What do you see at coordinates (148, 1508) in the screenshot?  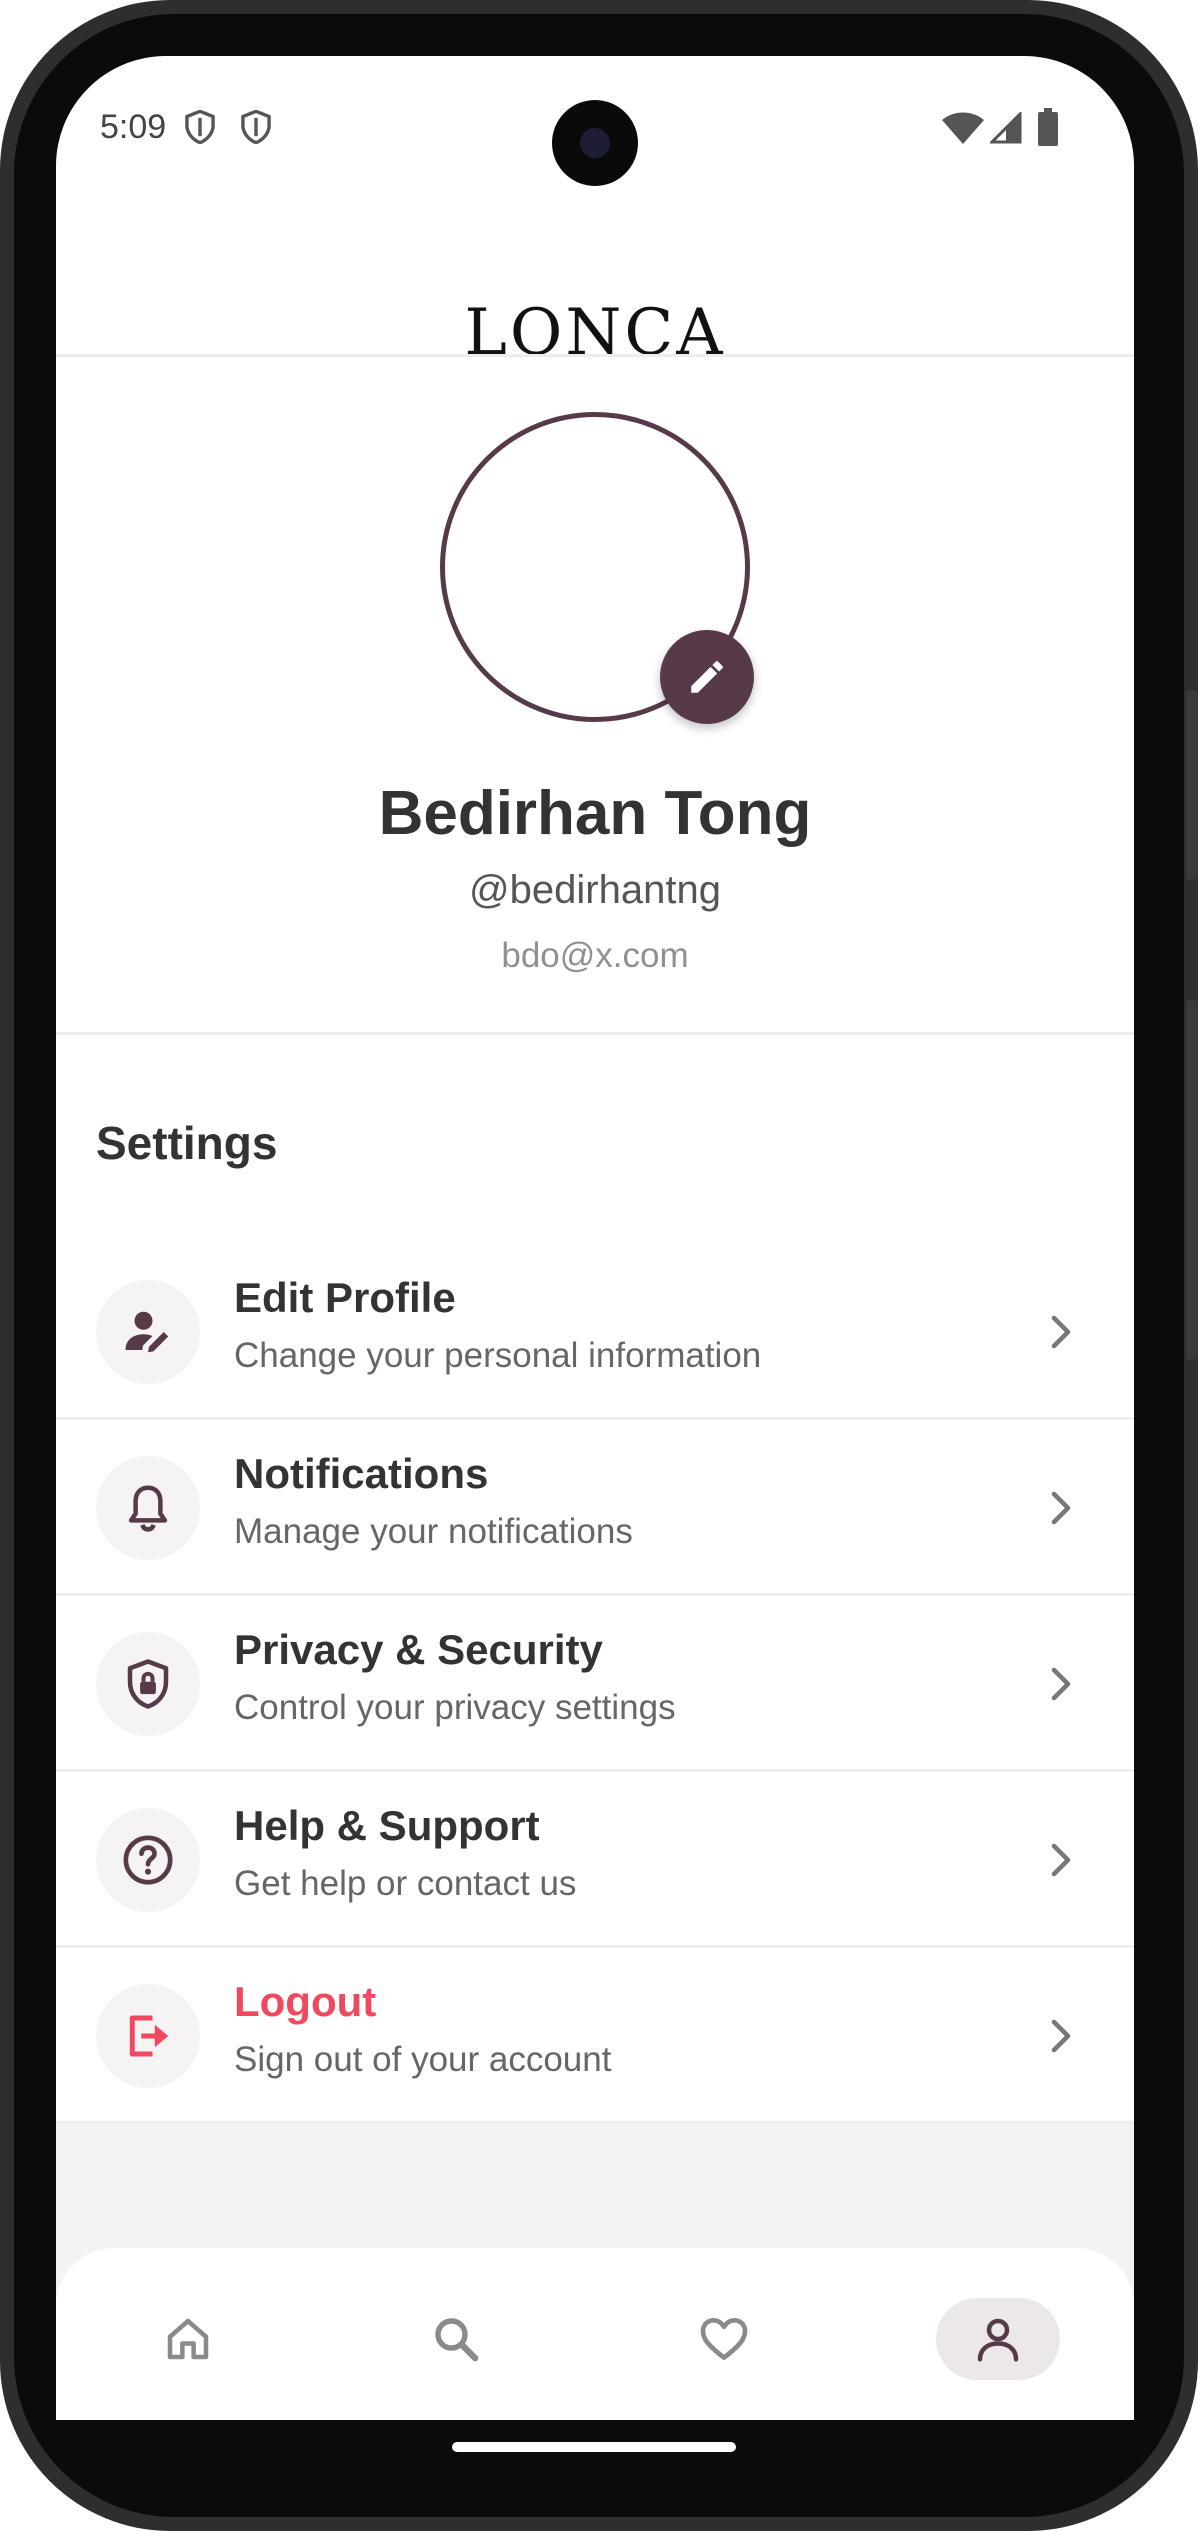 I see `bell-icon` at bounding box center [148, 1508].